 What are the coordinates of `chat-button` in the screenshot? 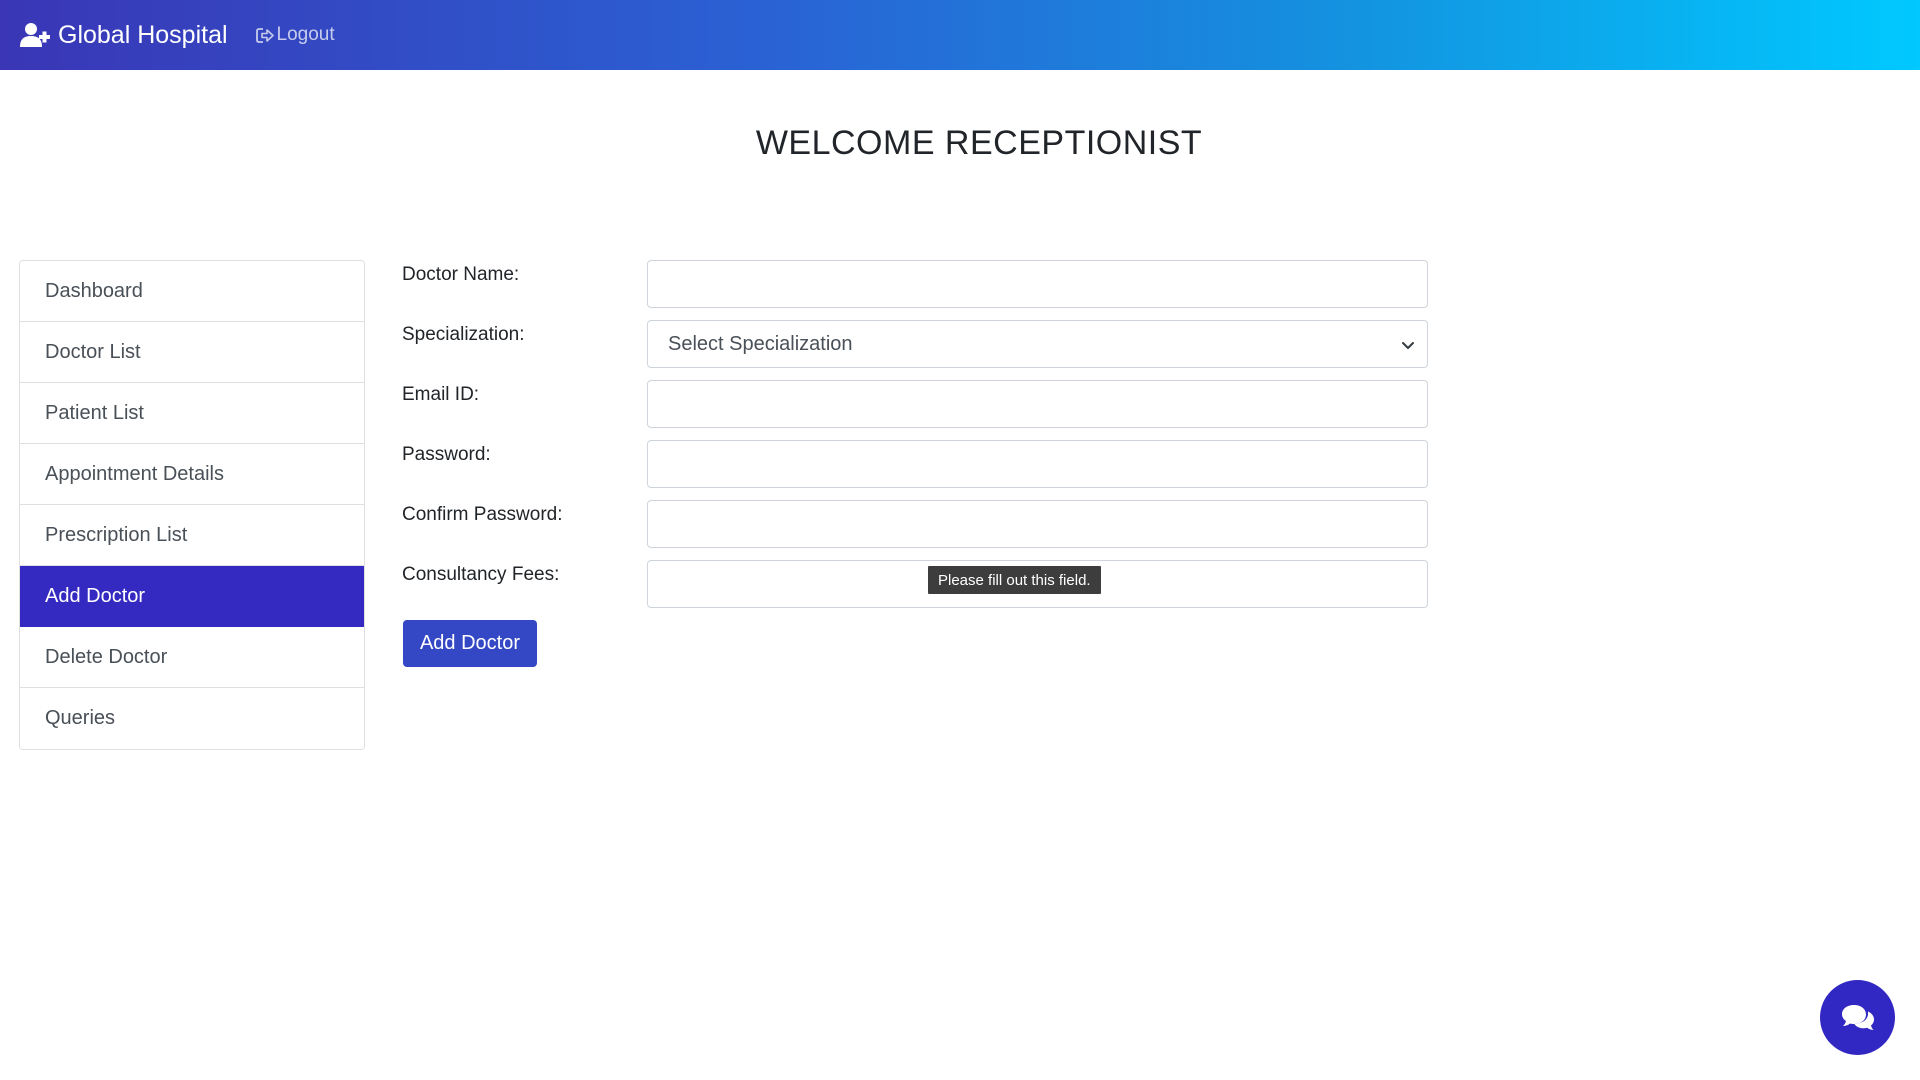 It's located at (1857, 1017).